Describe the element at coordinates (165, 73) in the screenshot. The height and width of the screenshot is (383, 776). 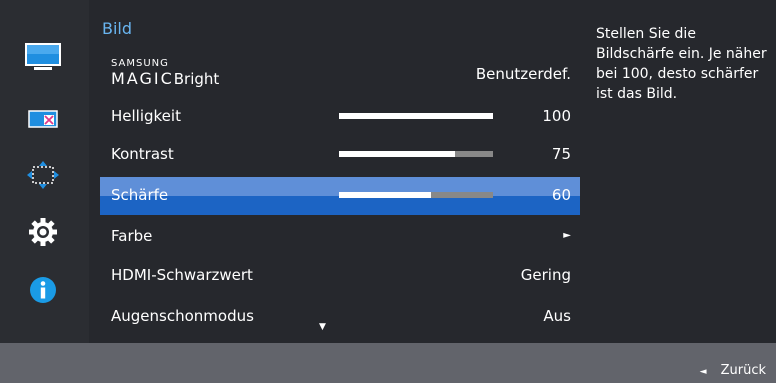
I see `magic-bright-logo: SAMSUNG MAGICBright` at that location.